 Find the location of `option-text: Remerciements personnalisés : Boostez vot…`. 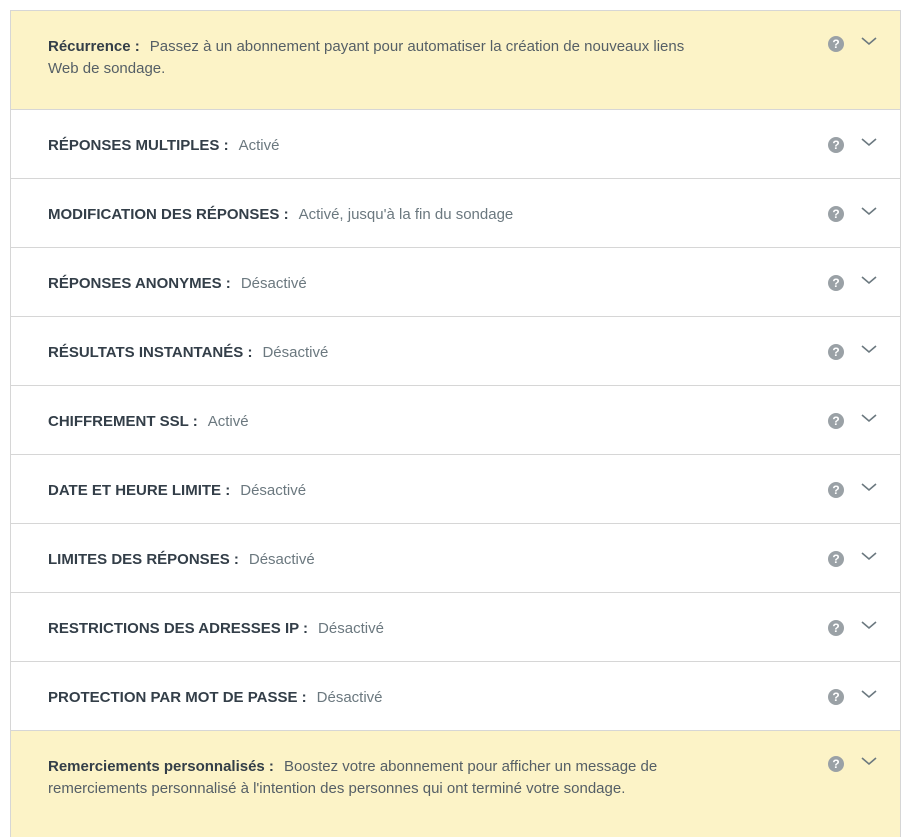

option-text: Remerciements personnalisés : Boostez vot… is located at coordinates (368, 778).